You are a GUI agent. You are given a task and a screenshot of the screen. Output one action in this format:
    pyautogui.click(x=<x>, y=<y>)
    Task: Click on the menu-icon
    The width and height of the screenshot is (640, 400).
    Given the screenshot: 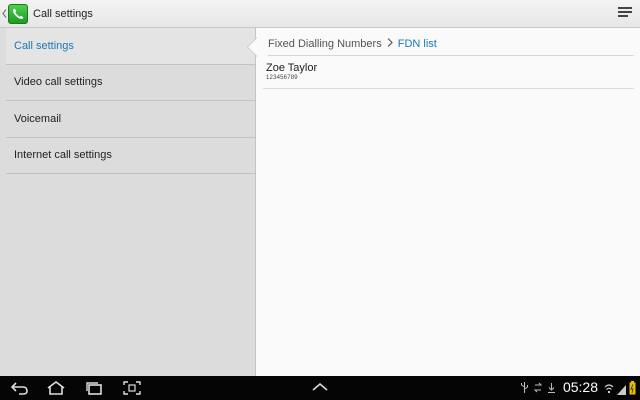 What is the action you would take?
    pyautogui.click(x=625, y=14)
    